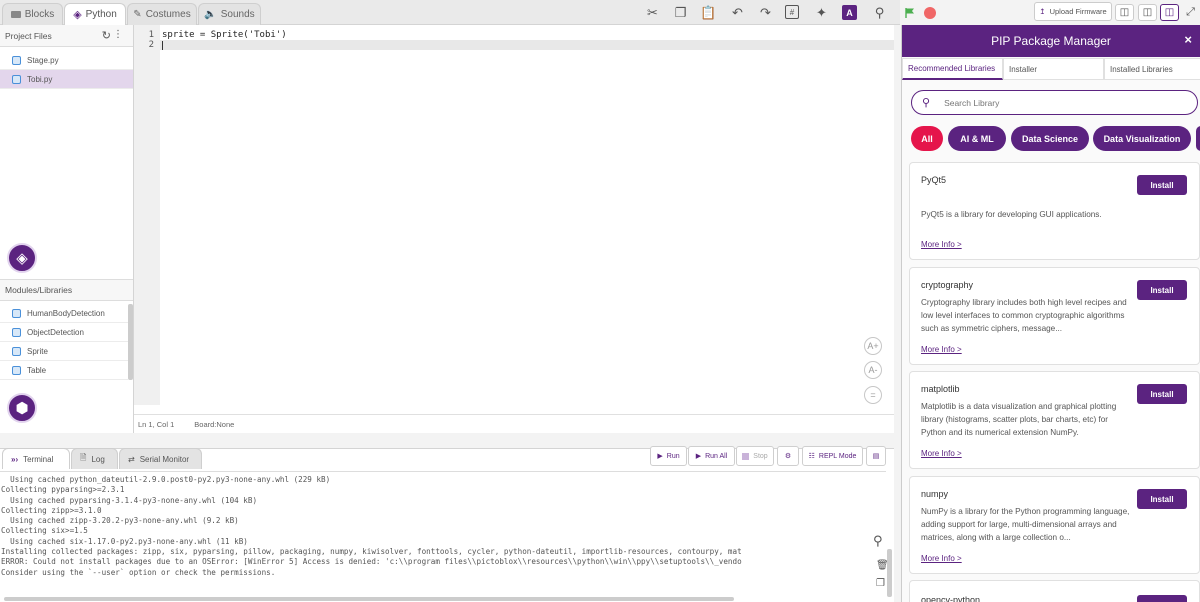 This screenshot has height=602, width=1200. Describe the element at coordinates (1023, 69) in the screenshot. I see `tab-installer-label: Installer` at that location.